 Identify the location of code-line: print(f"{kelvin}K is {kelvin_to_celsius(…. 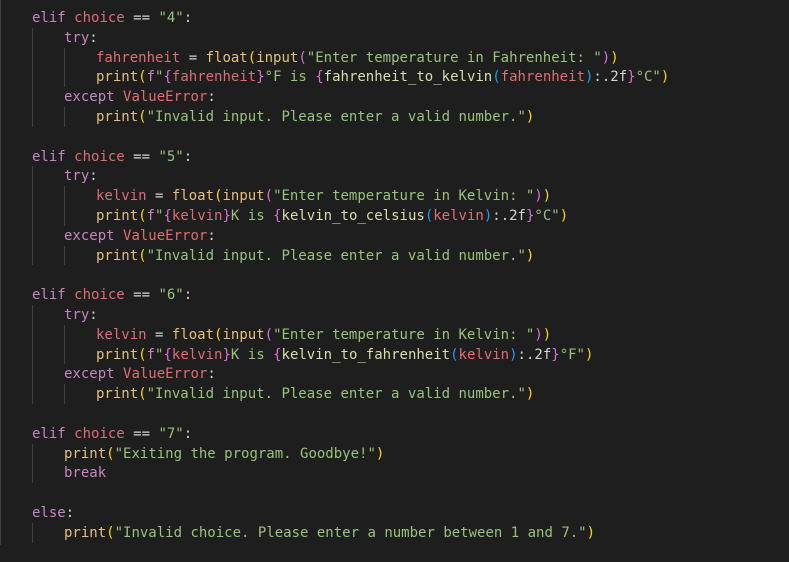
(332, 216).